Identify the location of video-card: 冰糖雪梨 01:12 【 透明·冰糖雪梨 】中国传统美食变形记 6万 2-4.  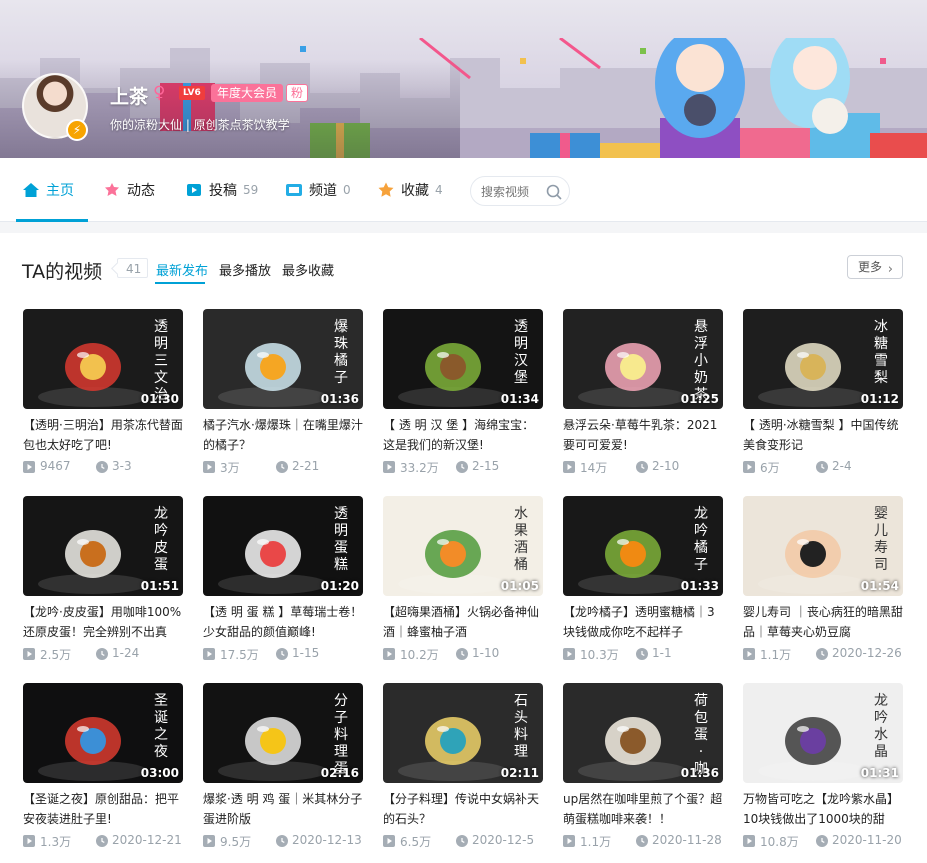
(823, 394).